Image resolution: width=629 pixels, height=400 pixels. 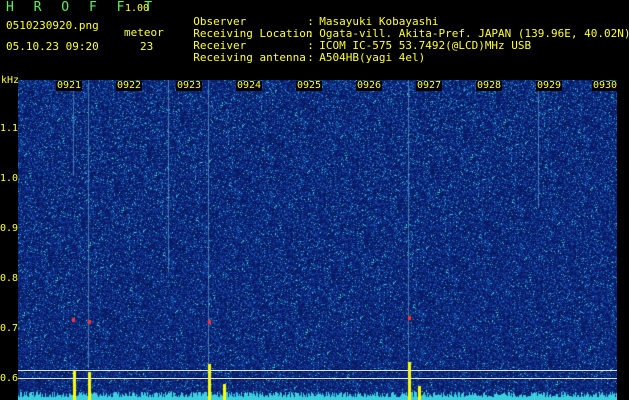 What do you see at coordinates (309, 57) in the screenshot?
I see `info-row-antenna: Receiving antenna: A504HB(yagi 4el)` at bounding box center [309, 57].